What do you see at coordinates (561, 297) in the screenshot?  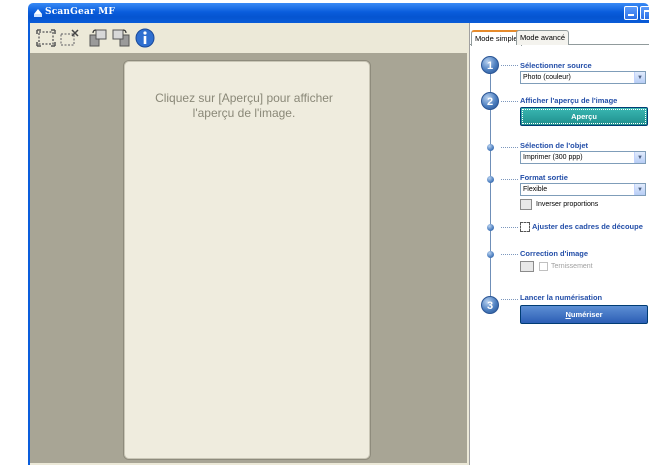 I see `start-scan-title: Lancer la numérisation` at bounding box center [561, 297].